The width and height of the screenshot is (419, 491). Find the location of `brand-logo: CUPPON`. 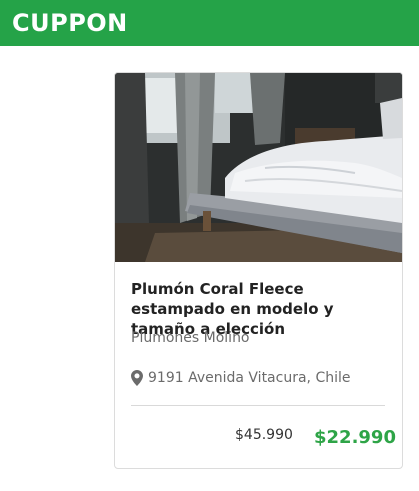

brand-logo: CUPPON is located at coordinates (70, 23).